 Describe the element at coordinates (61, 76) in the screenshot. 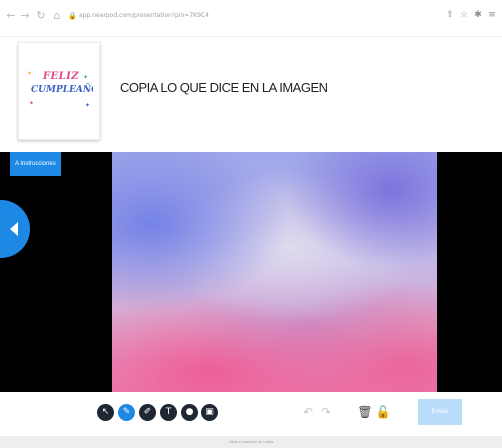

I see `thumbnail-text-feliz: FELIZ` at that location.